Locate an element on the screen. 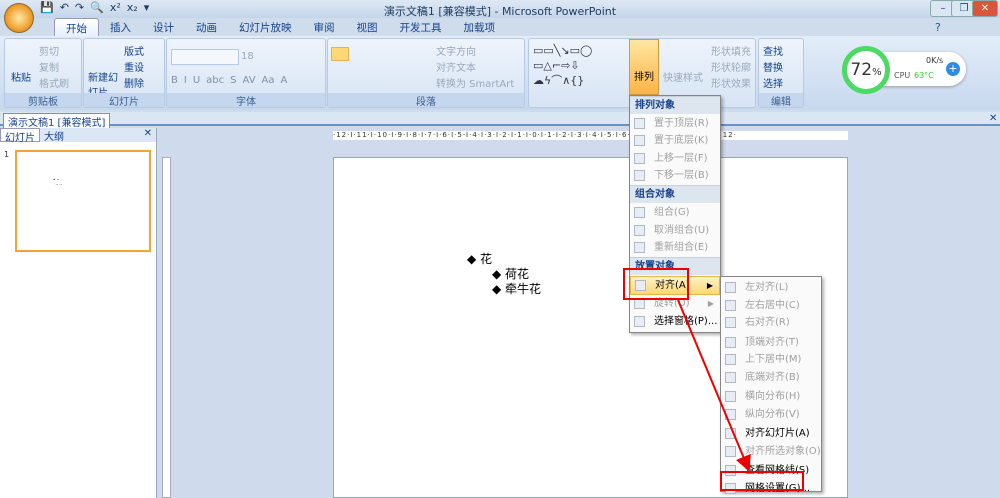  annotation-arrow is located at coordinates (714, 385).